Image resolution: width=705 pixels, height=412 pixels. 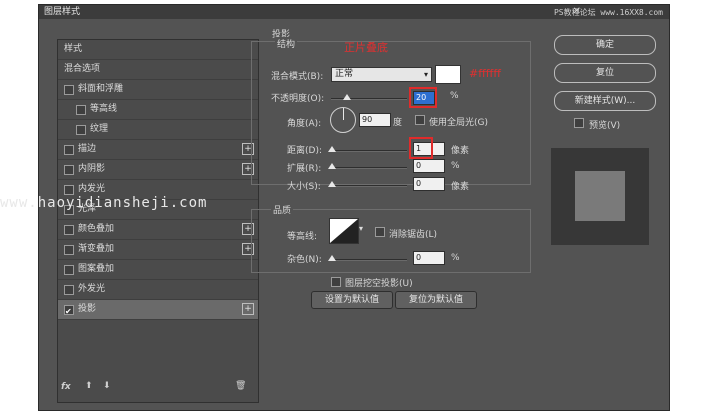 I want to click on style-preview-swatch, so click(x=600, y=196).